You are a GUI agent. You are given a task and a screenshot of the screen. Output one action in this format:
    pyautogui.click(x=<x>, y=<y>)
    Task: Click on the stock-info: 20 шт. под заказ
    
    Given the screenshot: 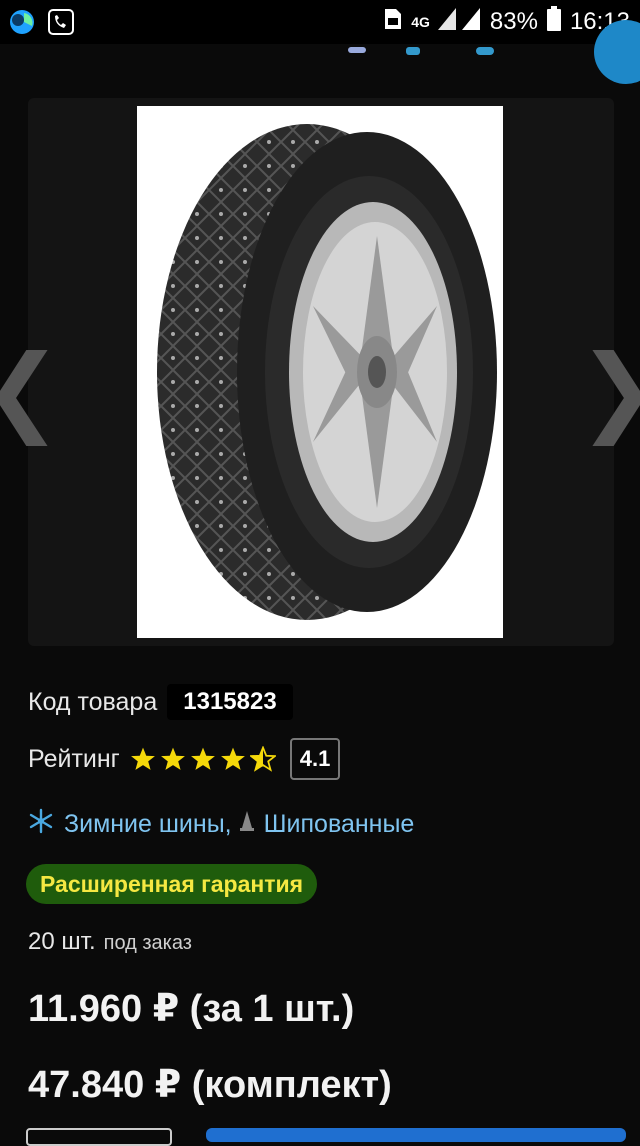 What is the action you would take?
    pyautogui.click(x=110, y=942)
    